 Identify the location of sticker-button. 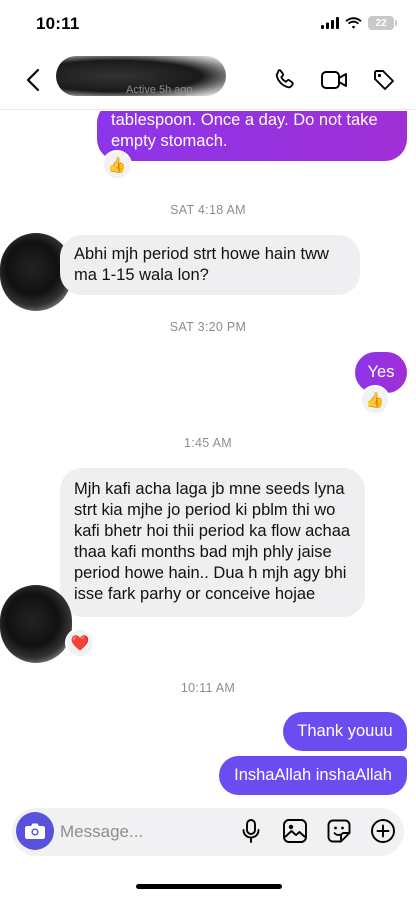
(339, 831).